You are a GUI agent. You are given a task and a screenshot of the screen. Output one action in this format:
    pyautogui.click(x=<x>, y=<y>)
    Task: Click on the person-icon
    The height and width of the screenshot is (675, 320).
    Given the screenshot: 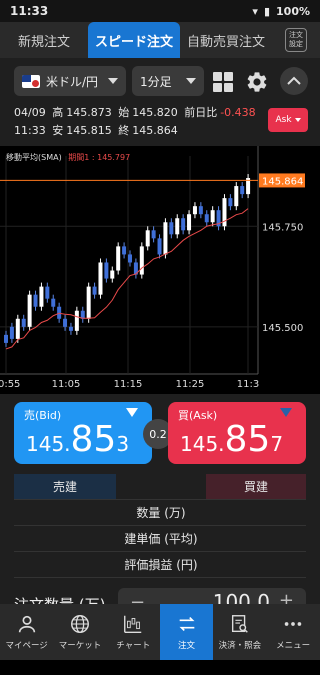 What is the action you would take?
    pyautogui.click(x=26, y=624)
    